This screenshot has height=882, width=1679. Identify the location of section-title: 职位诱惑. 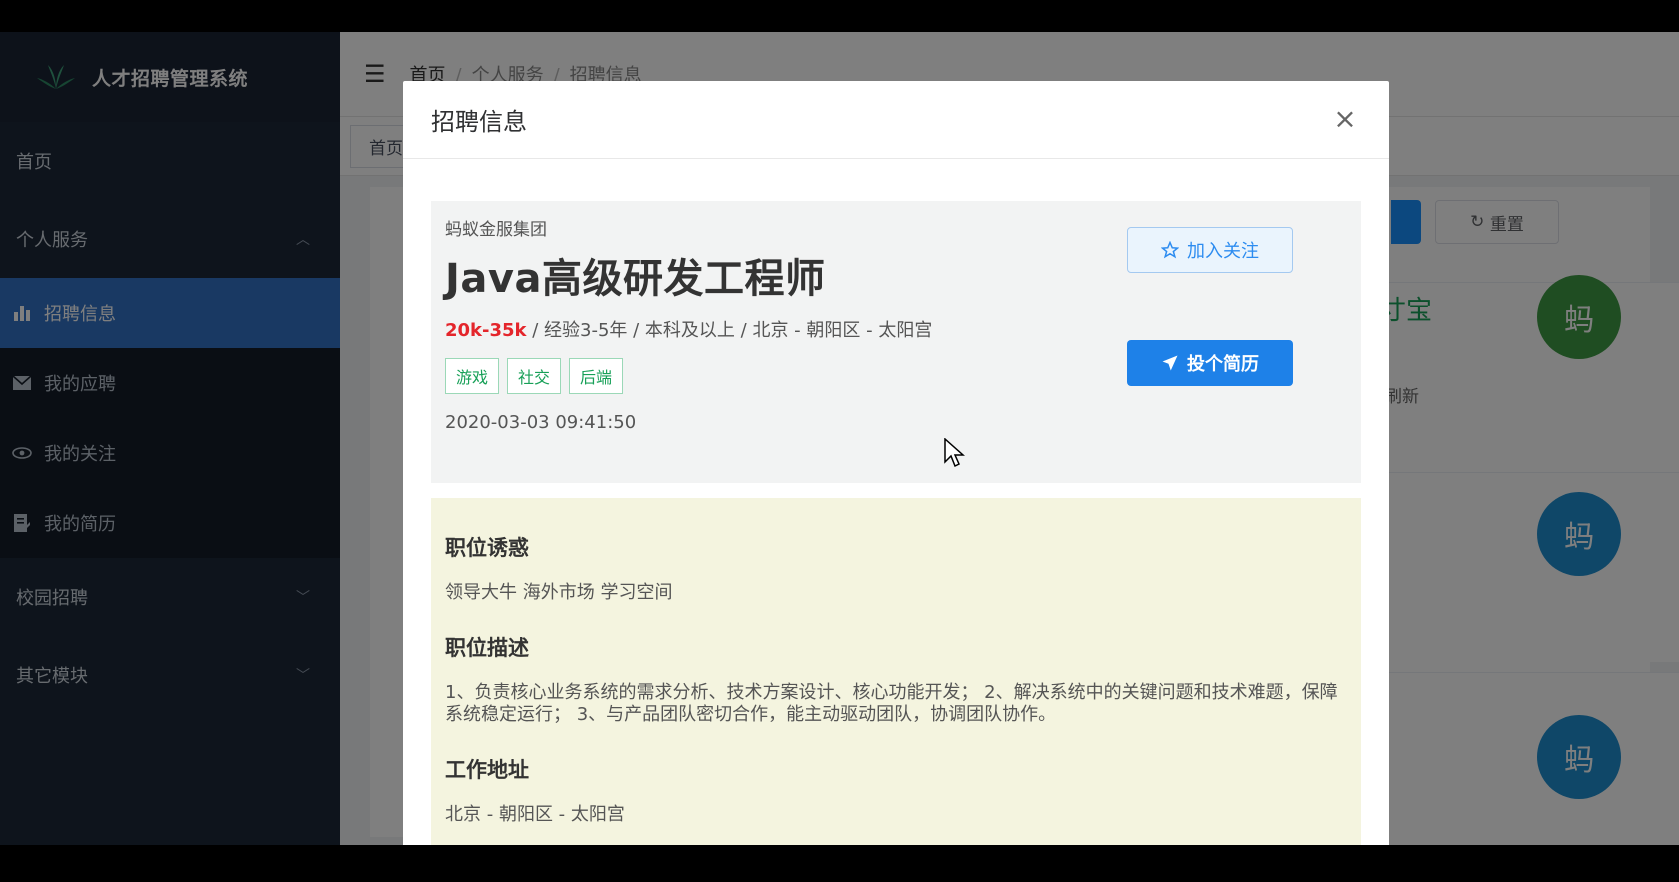
(487, 548).